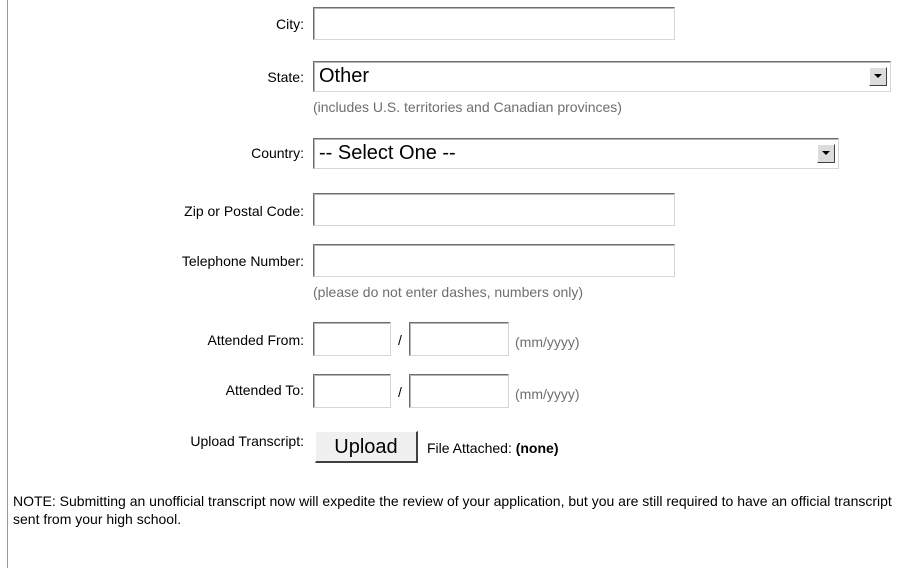  What do you see at coordinates (264, 390) in the screenshot?
I see `attended-to-label: Attended To:` at bounding box center [264, 390].